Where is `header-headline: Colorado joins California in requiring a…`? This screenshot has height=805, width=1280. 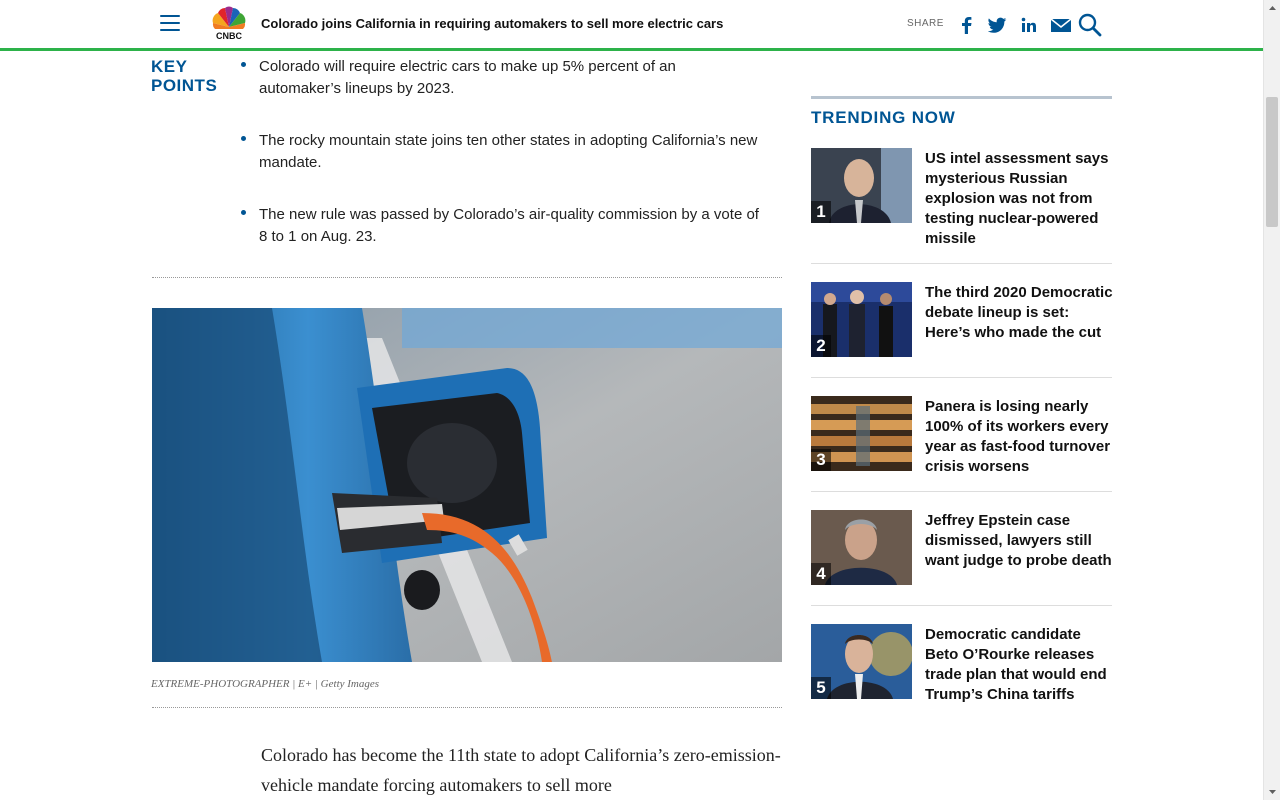
header-headline: Colorado joins California in requiring a… is located at coordinates (492, 23).